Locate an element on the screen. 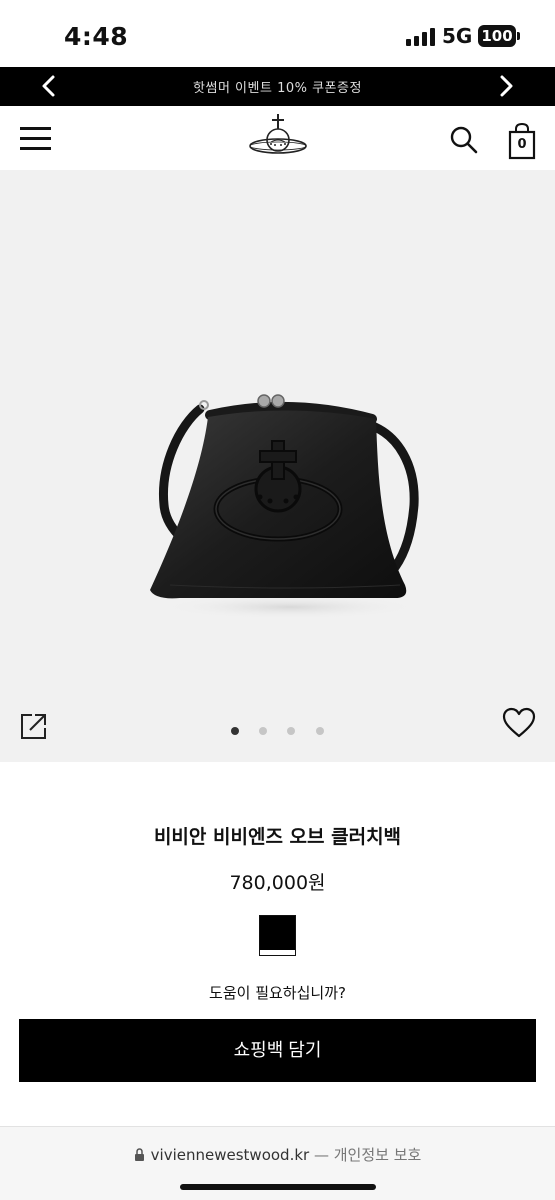  heart-icon is located at coordinates (519, 723).